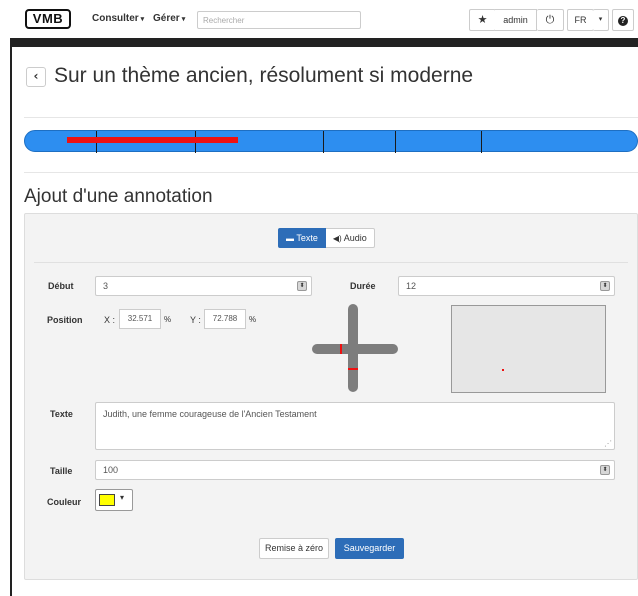 The image size is (638, 596). I want to click on power-icon: ⏻, so click(550, 20).